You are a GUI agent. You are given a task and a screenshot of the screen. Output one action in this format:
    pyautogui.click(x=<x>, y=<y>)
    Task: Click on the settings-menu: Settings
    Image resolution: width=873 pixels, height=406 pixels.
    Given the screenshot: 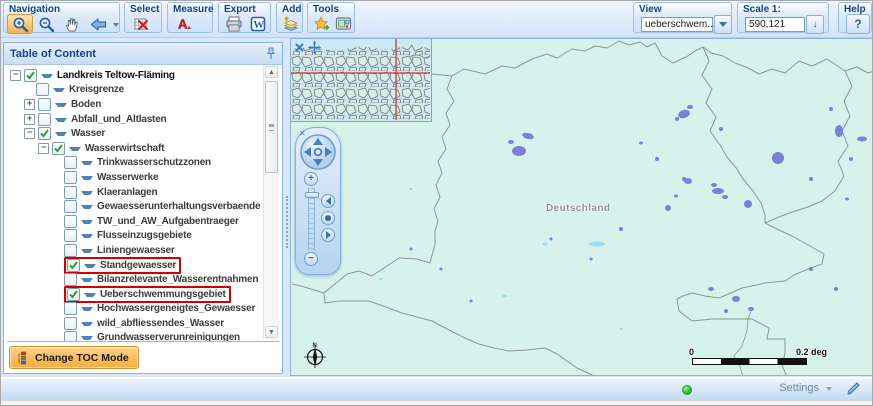 What is the action you would take?
    pyautogui.click(x=805, y=388)
    